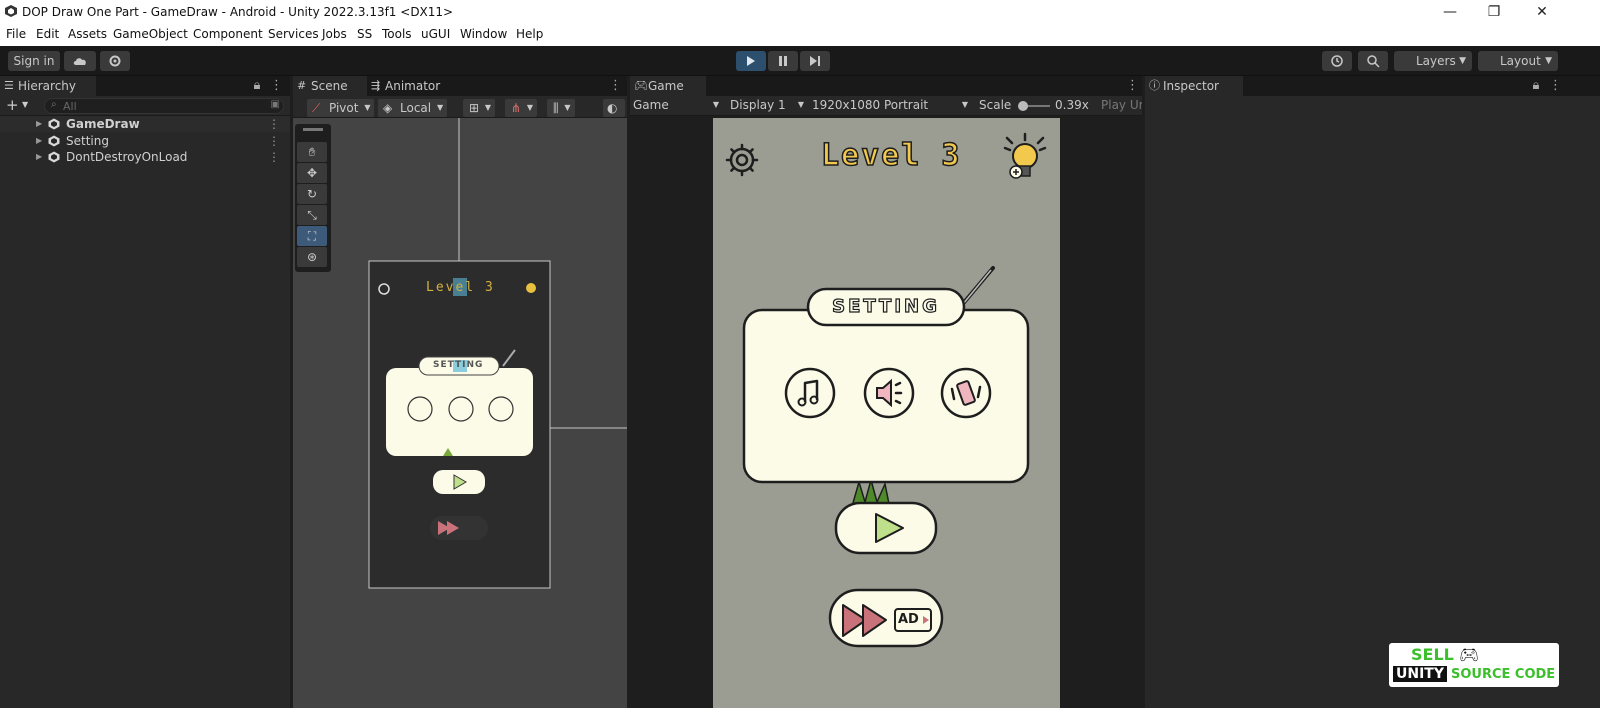 The height and width of the screenshot is (708, 1600). Describe the element at coordinates (908, 619) in the screenshot. I see `ad-label: AD` at that location.